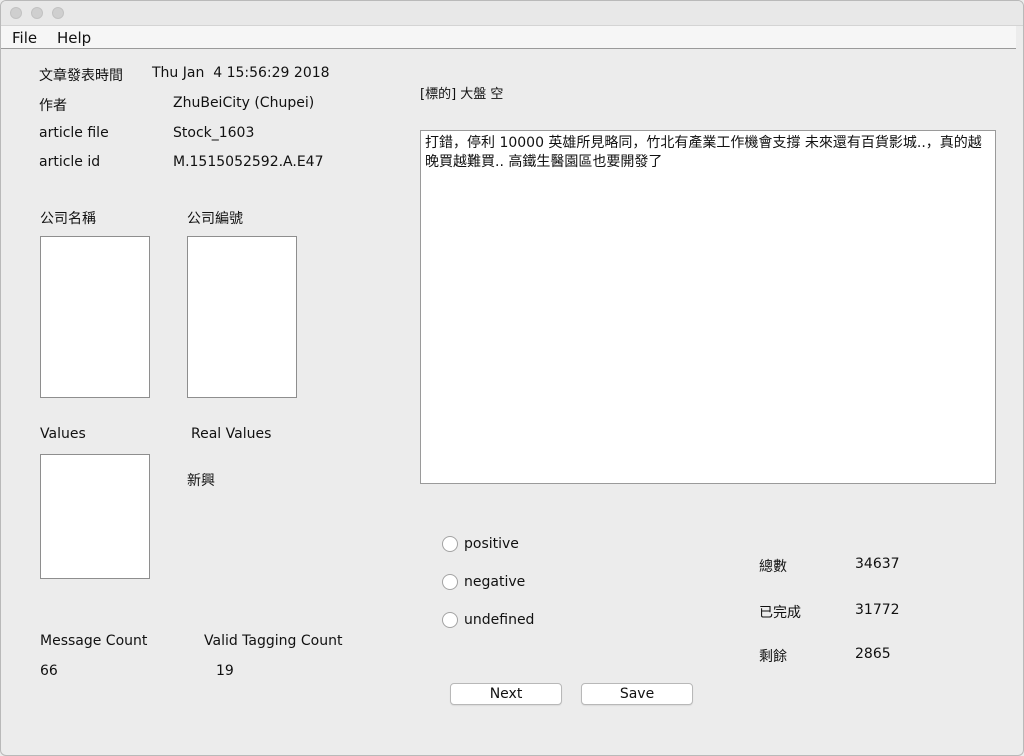  Describe the element at coordinates (215, 219) in the screenshot. I see `company-code-label: 公司編號` at that location.